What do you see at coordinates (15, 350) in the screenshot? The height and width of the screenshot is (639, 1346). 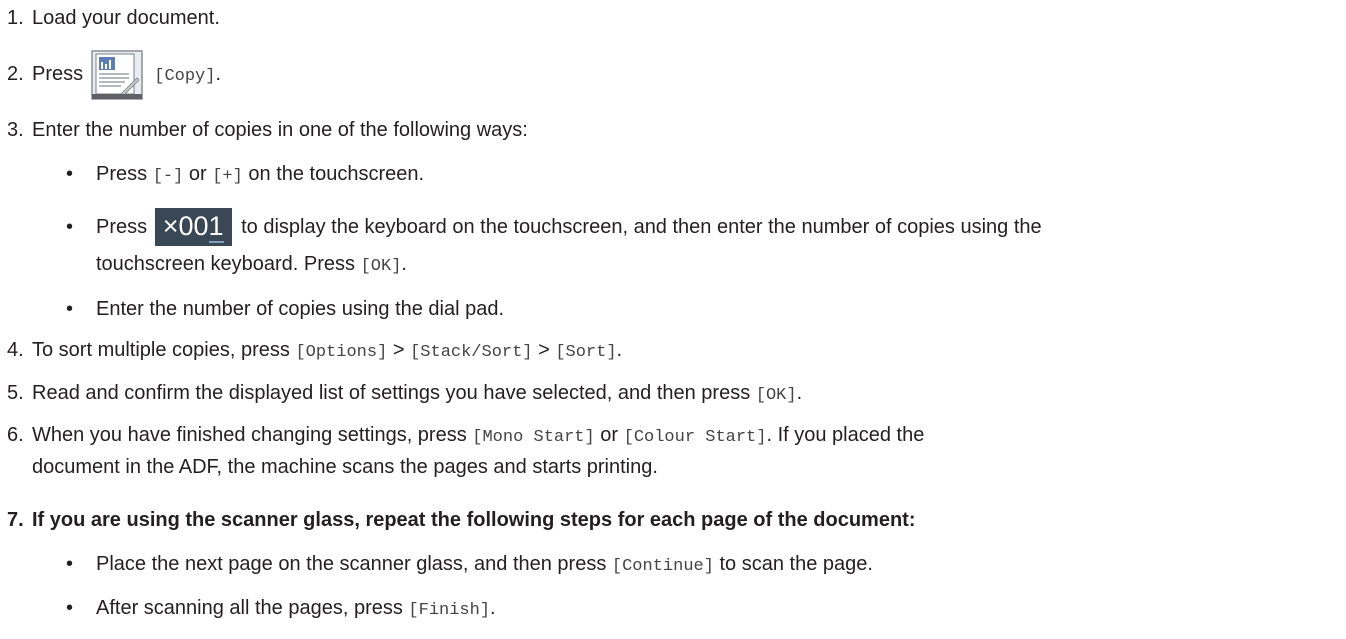 I see `step-number: 4.` at bounding box center [15, 350].